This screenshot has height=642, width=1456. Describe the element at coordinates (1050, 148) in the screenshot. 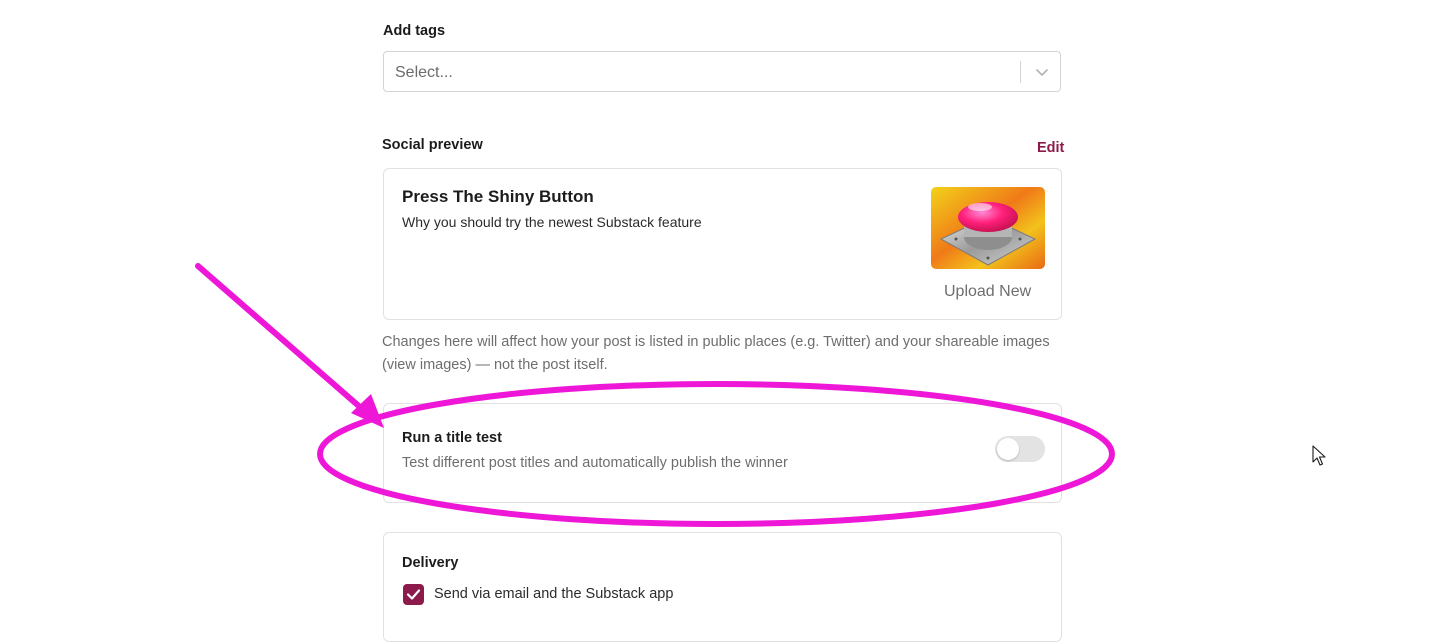

I see `edit-social-preview-link: Edit` at that location.